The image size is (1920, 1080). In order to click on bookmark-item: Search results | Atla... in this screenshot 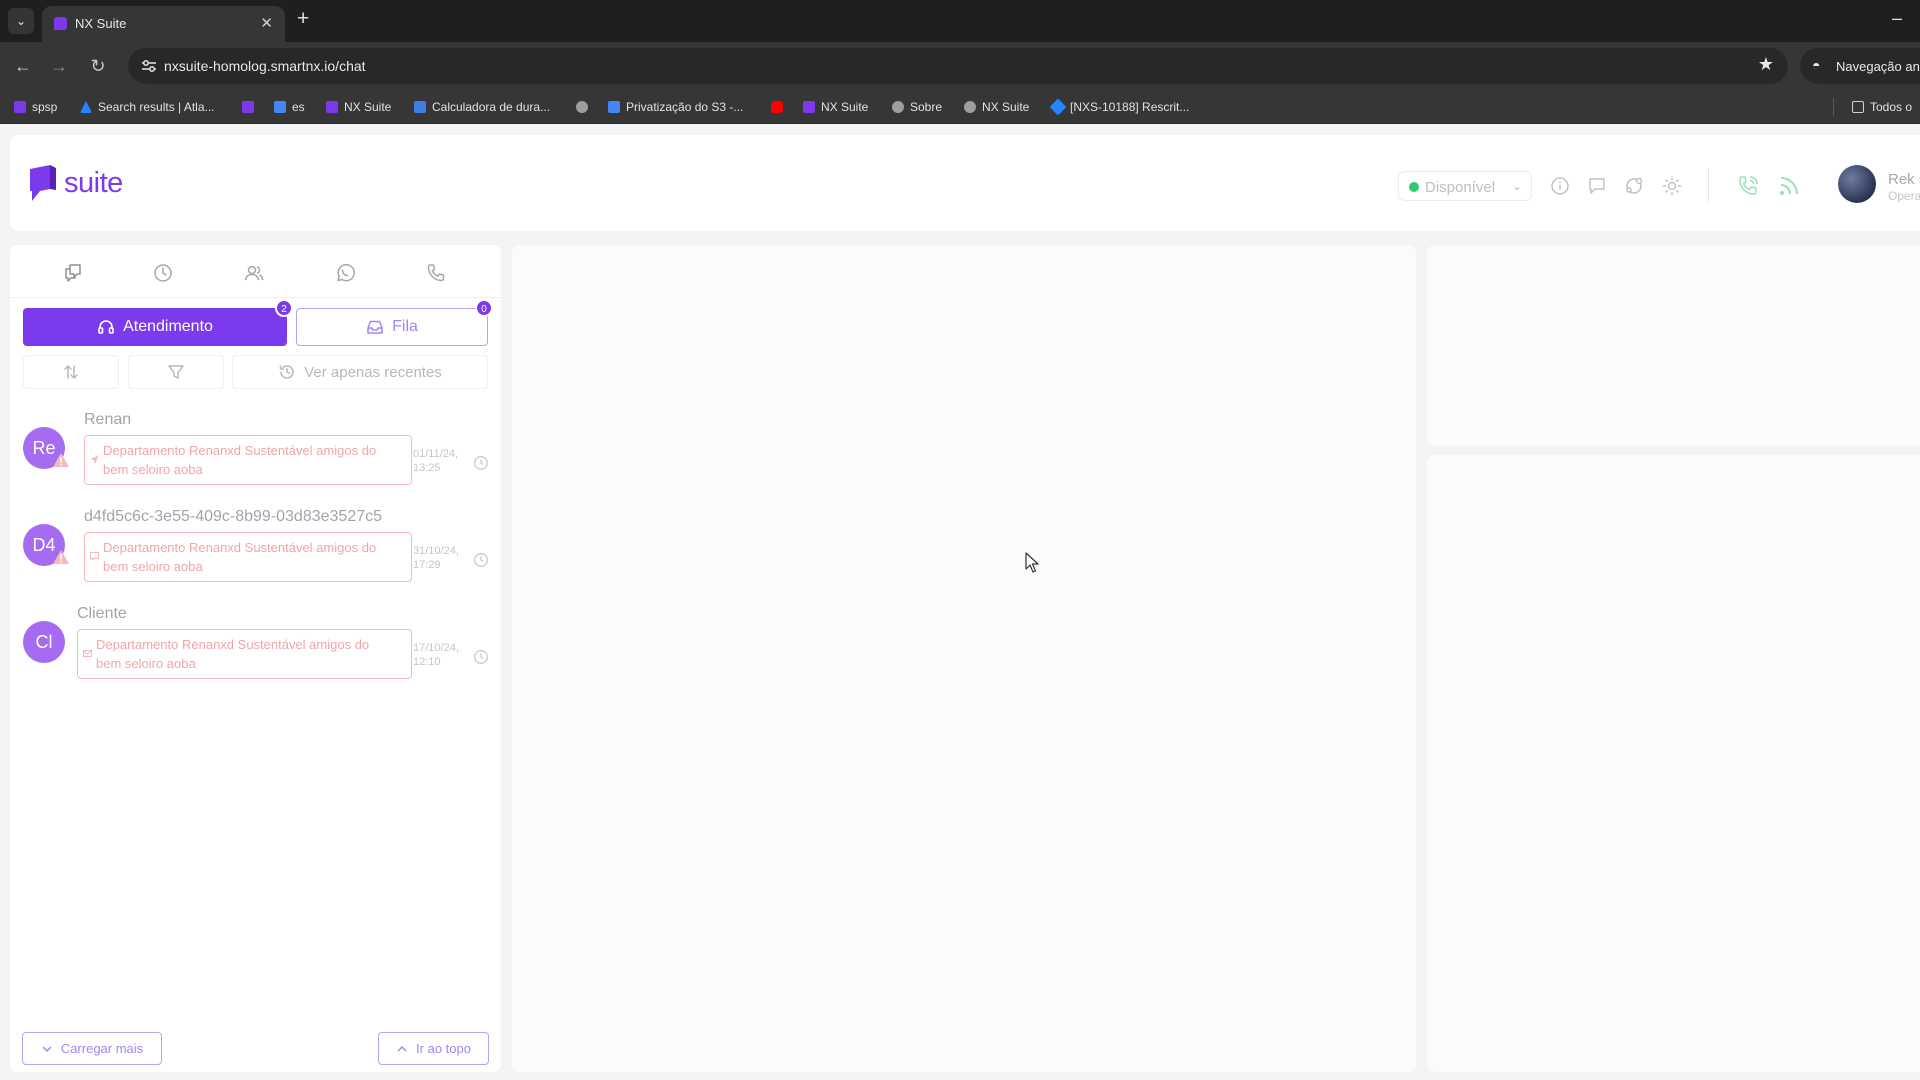, I will do `click(147, 107)`.